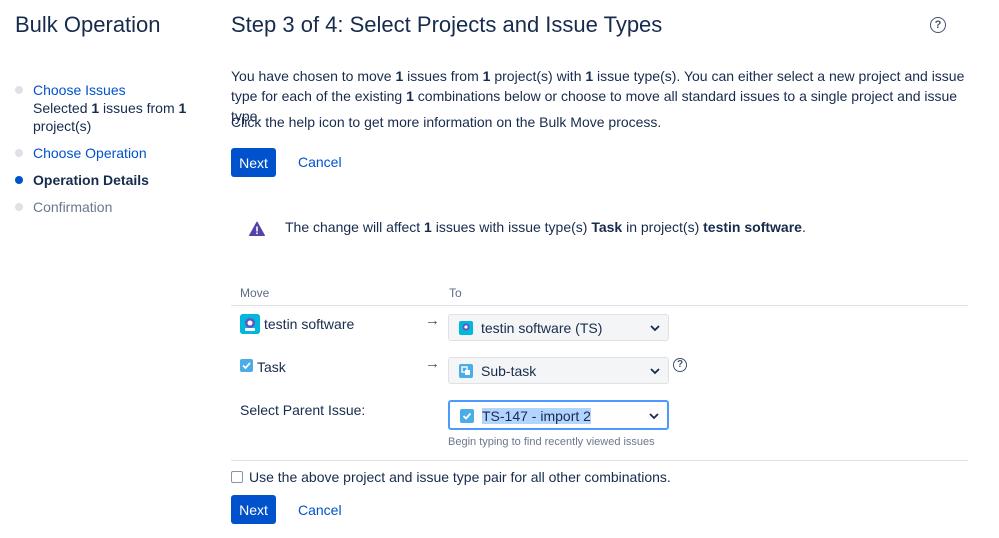 Image resolution: width=999 pixels, height=538 pixels. What do you see at coordinates (320, 162) in the screenshot?
I see `cancel-link-top: Cancel` at bounding box center [320, 162].